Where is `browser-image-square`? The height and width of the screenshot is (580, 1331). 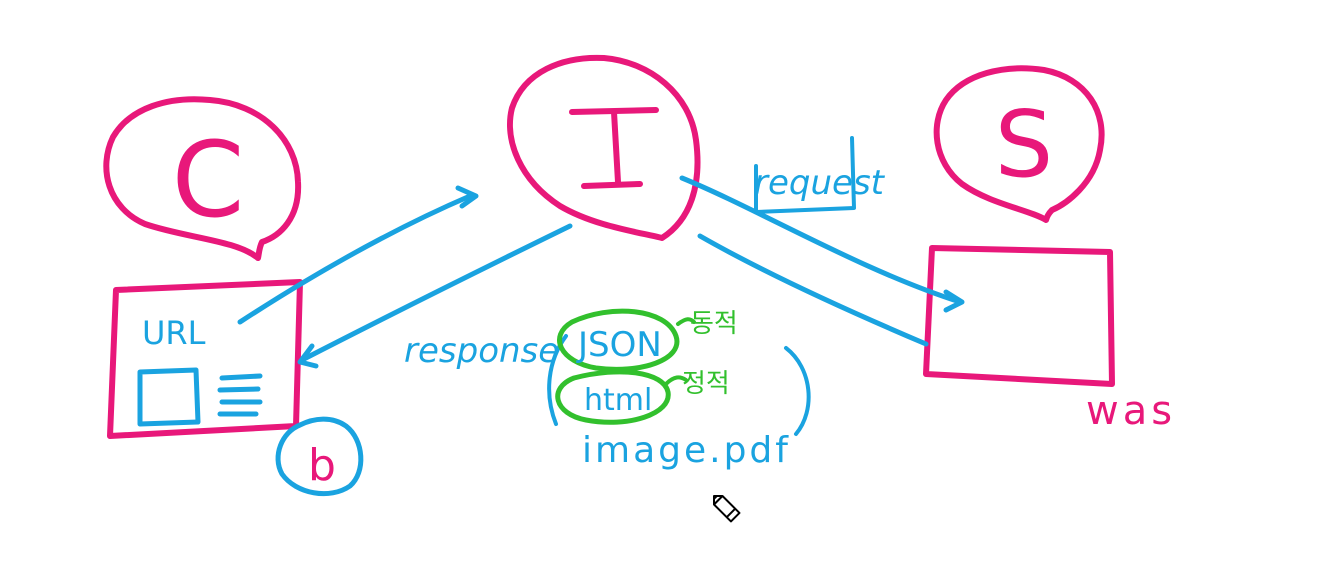
browser-image-square is located at coordinates (169, 397).